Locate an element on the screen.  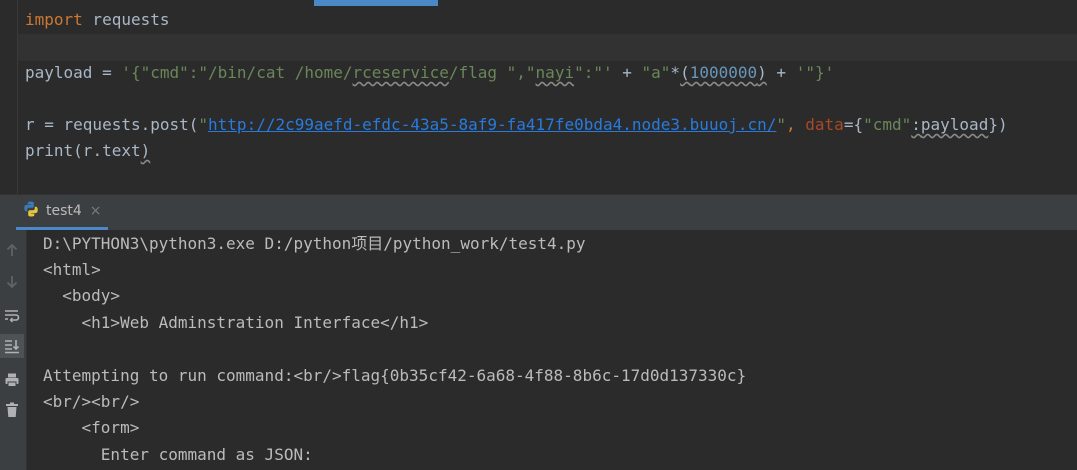
module-name: requests is located at coordinates (126, 19).